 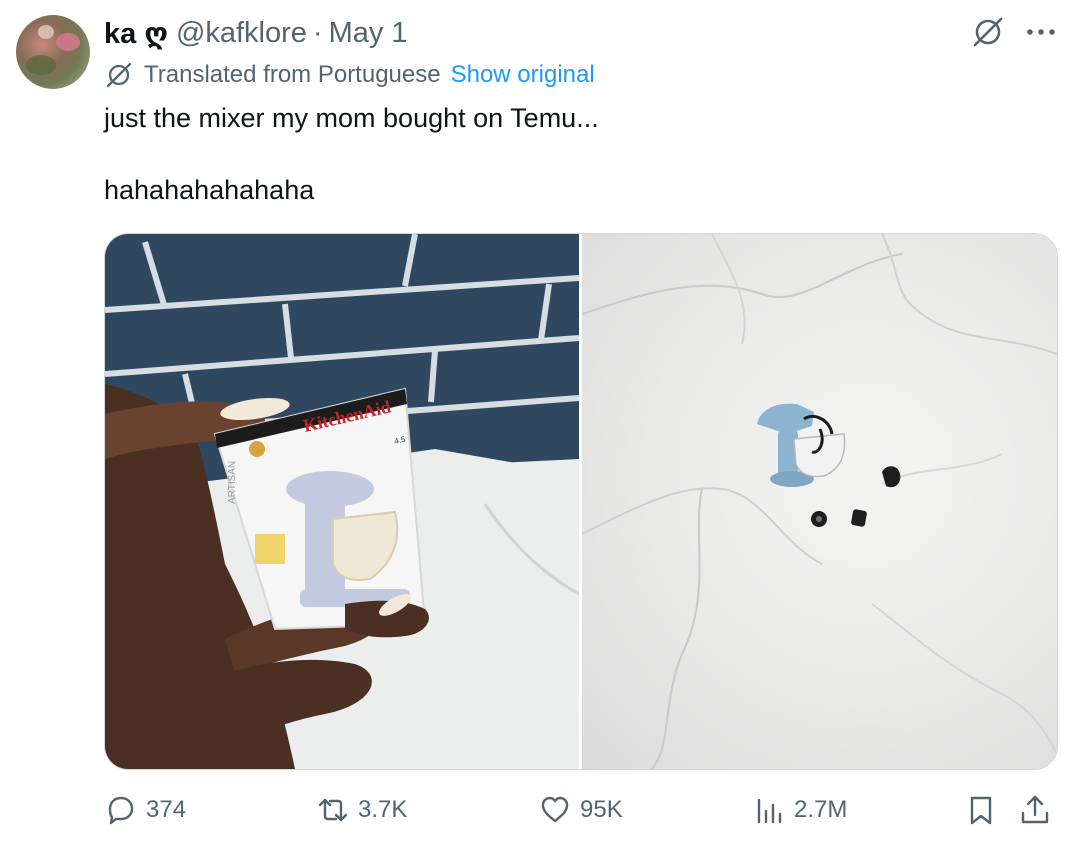 I want to click on translation-notice: Translated from Portuguese Show original, so click(x=349, y=75).